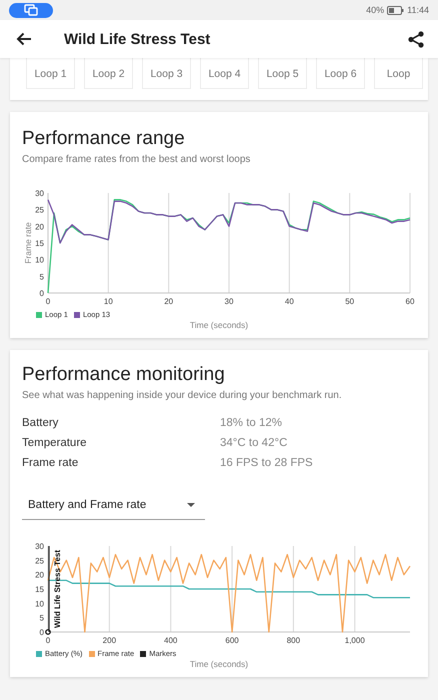 The image size is (438, 700). Describe the element at coordinates (410, 301) in the screenshot. I see `tick-label: 60` at that location.